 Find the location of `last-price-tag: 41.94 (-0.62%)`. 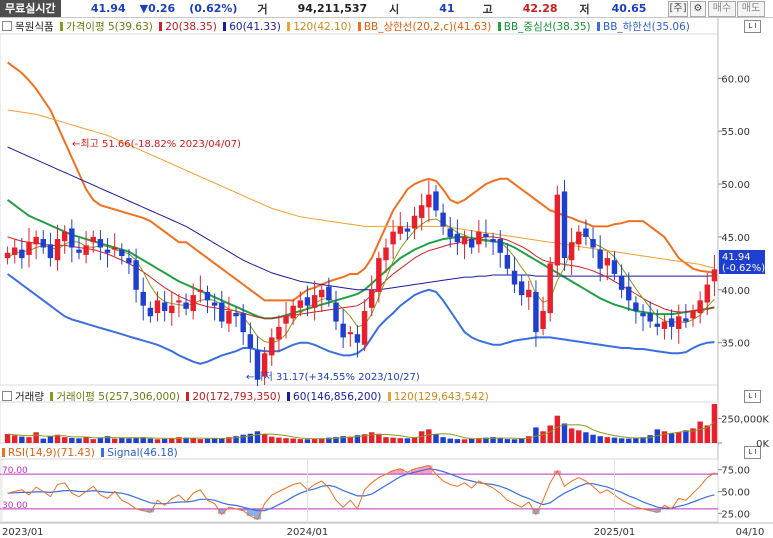

last-price-tag: 41.94 (-0.62%) is located at coordinates (742, 262).